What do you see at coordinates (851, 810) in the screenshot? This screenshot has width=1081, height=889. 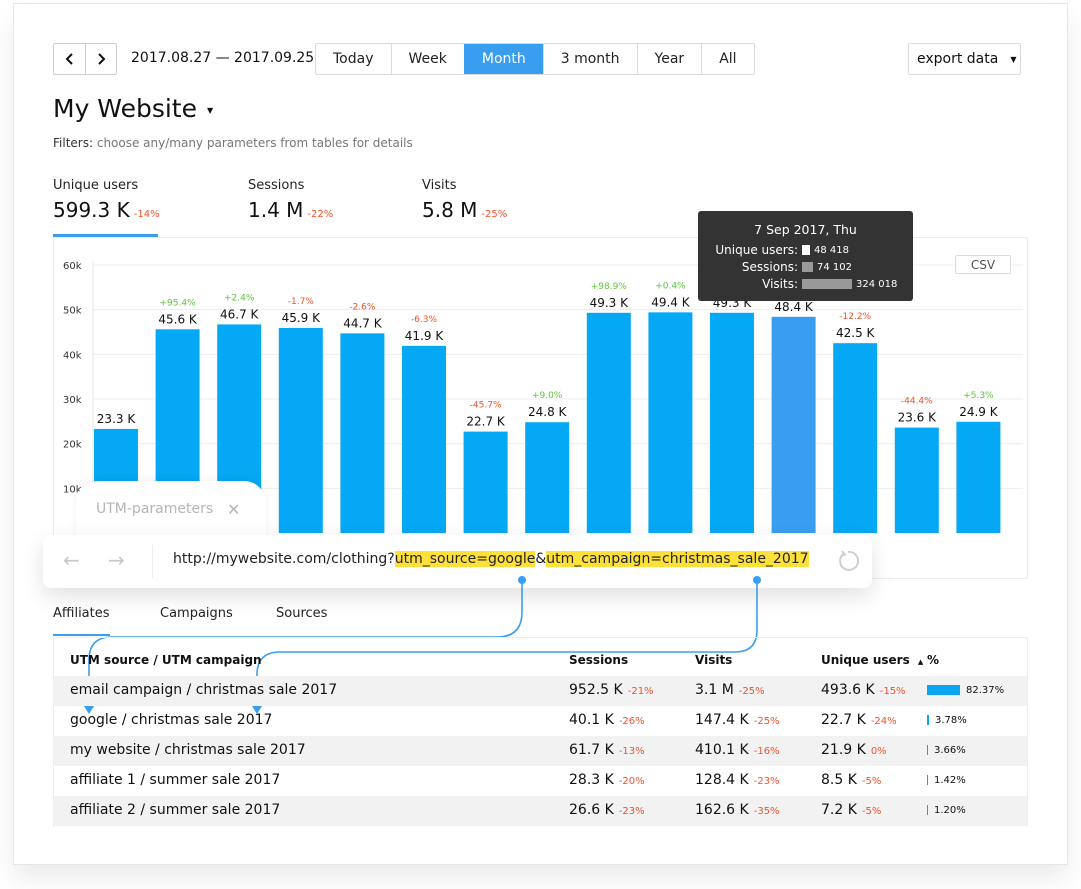 I see `cell-unique-users: 7.2 K -5%` at bounding box center [851, 810].